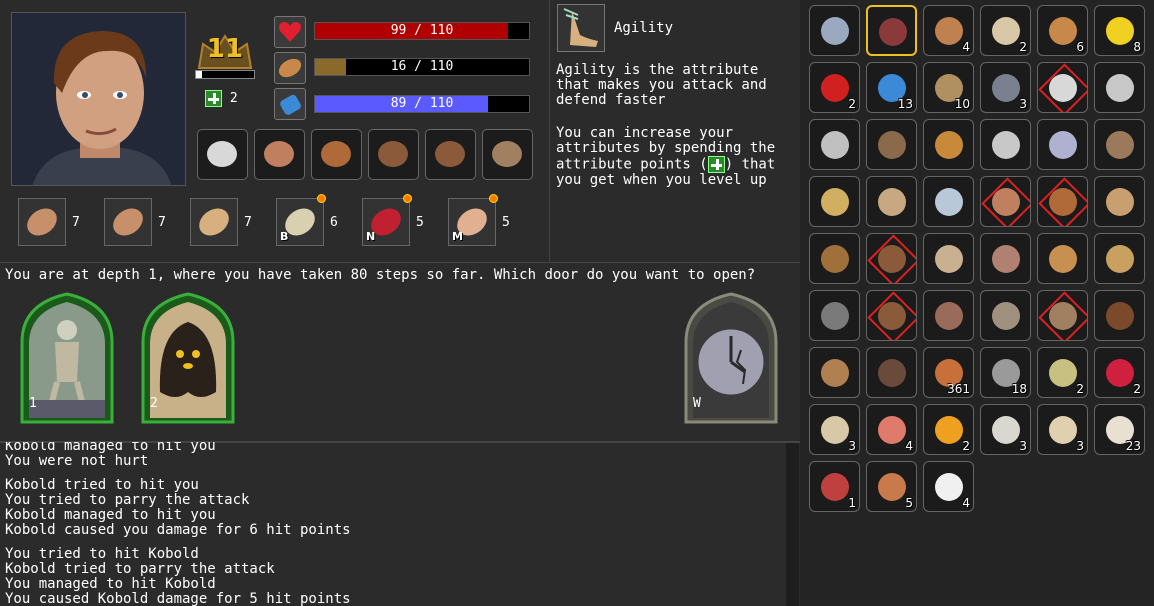  Describe the element at coordinates (834, 258) in the screenshot. I see `leather-hat-icon` at that location.